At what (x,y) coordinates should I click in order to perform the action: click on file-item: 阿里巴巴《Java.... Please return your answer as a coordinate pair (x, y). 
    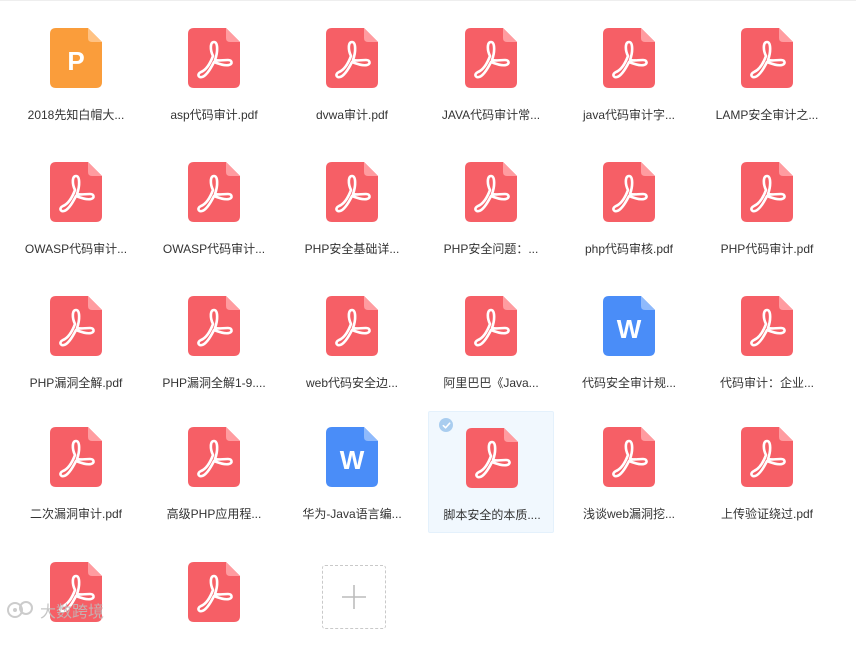
    Looking at the image, I should click on (491, 341).